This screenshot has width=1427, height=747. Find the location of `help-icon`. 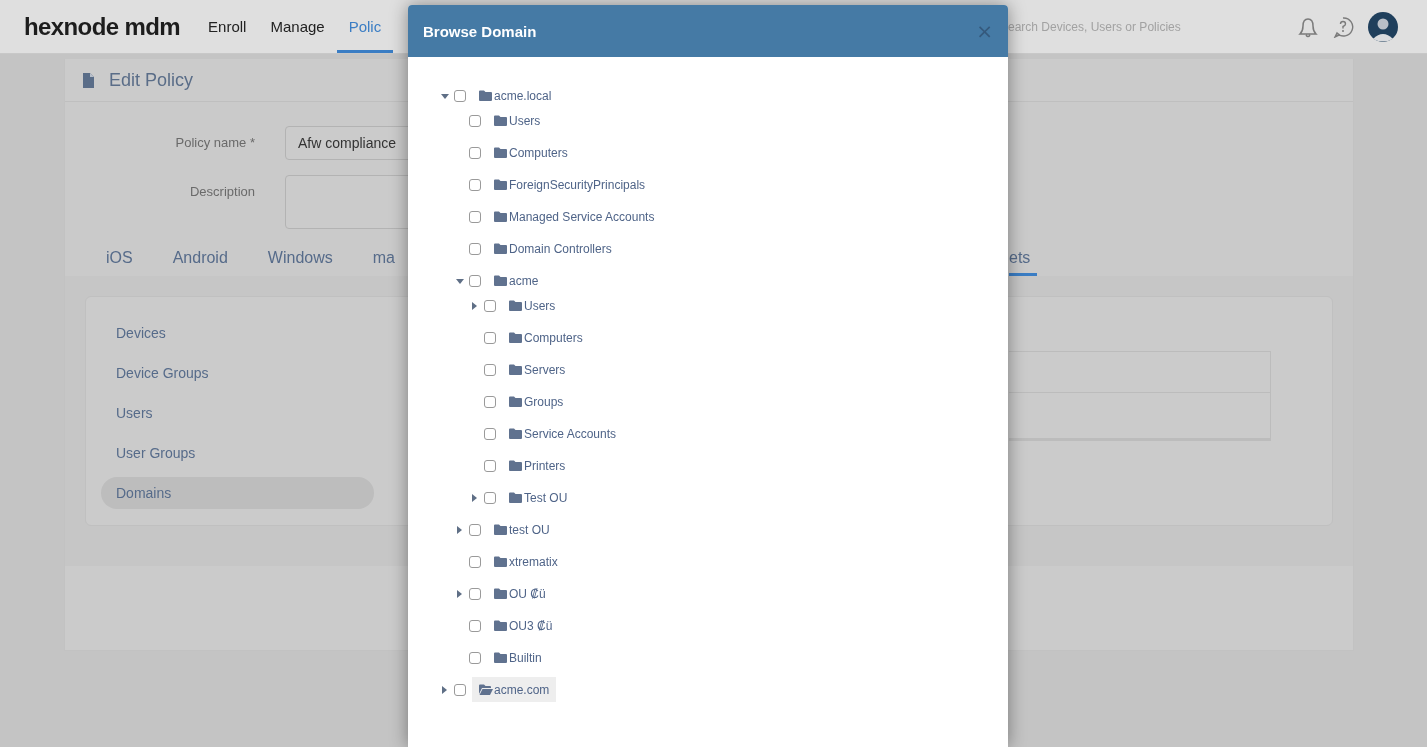

help-icon is located at coordinates (1343, 26).